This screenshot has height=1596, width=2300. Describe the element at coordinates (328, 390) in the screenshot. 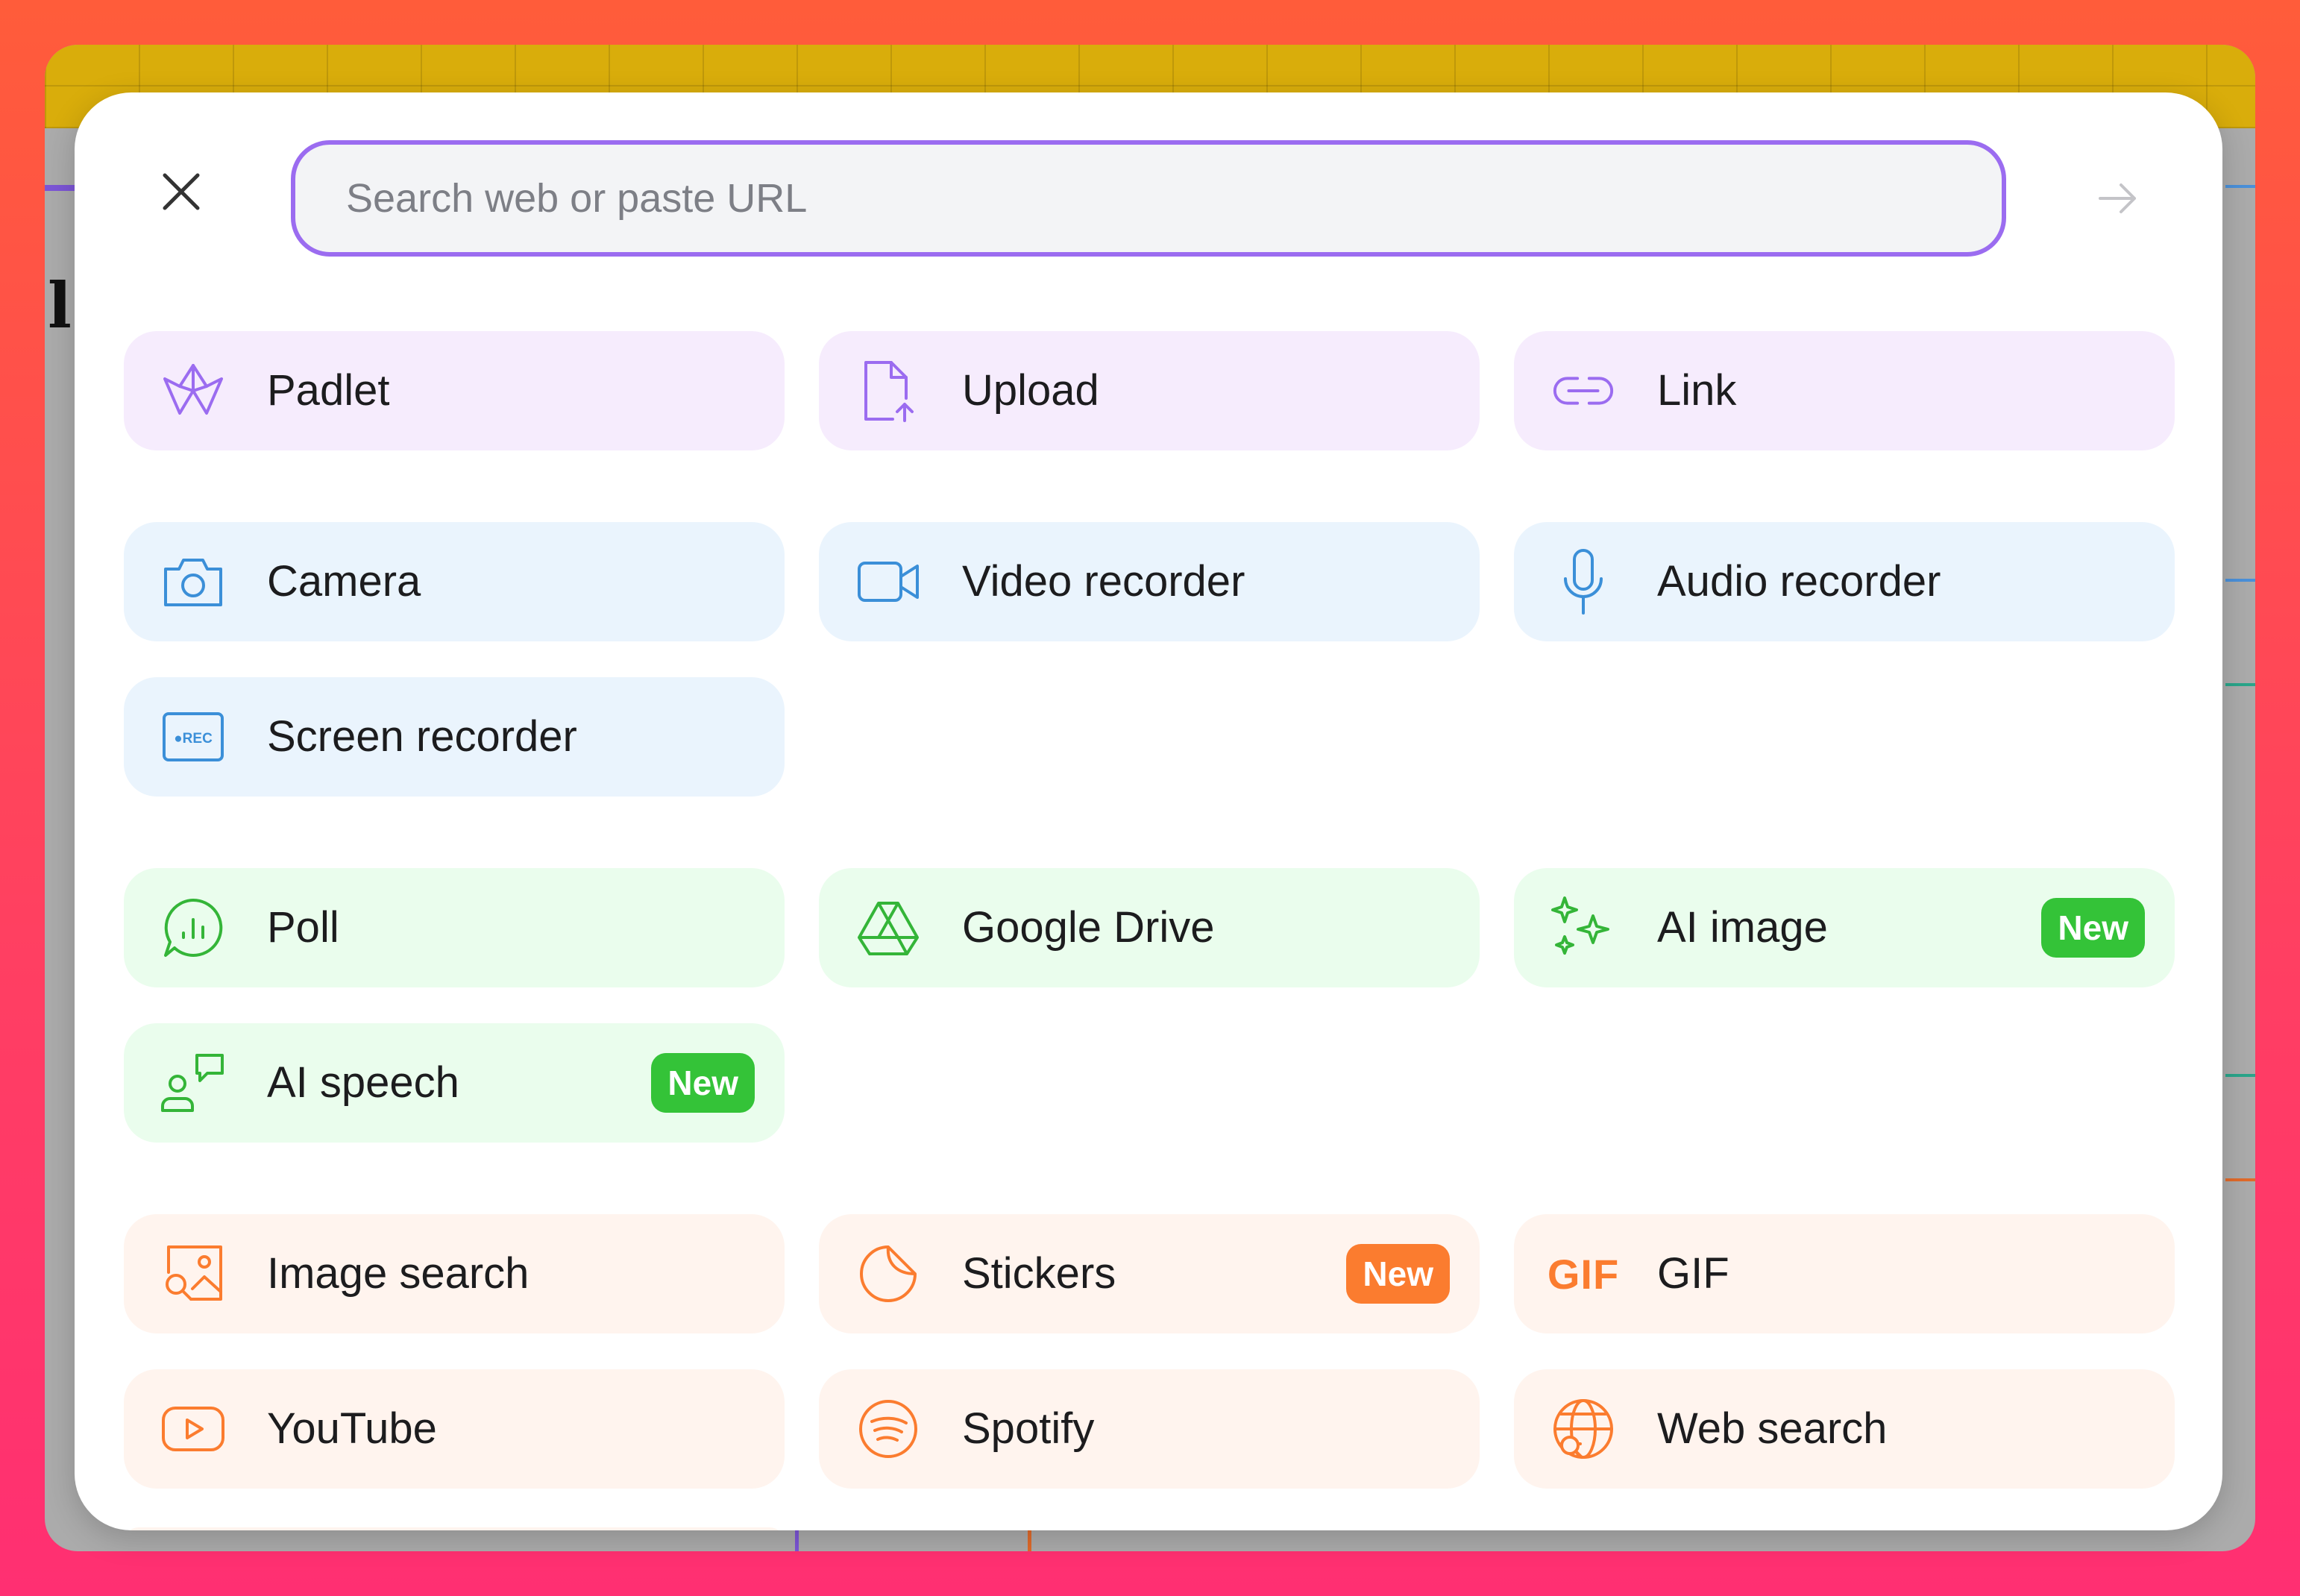

I see `tile-label: Padlet` at that location.